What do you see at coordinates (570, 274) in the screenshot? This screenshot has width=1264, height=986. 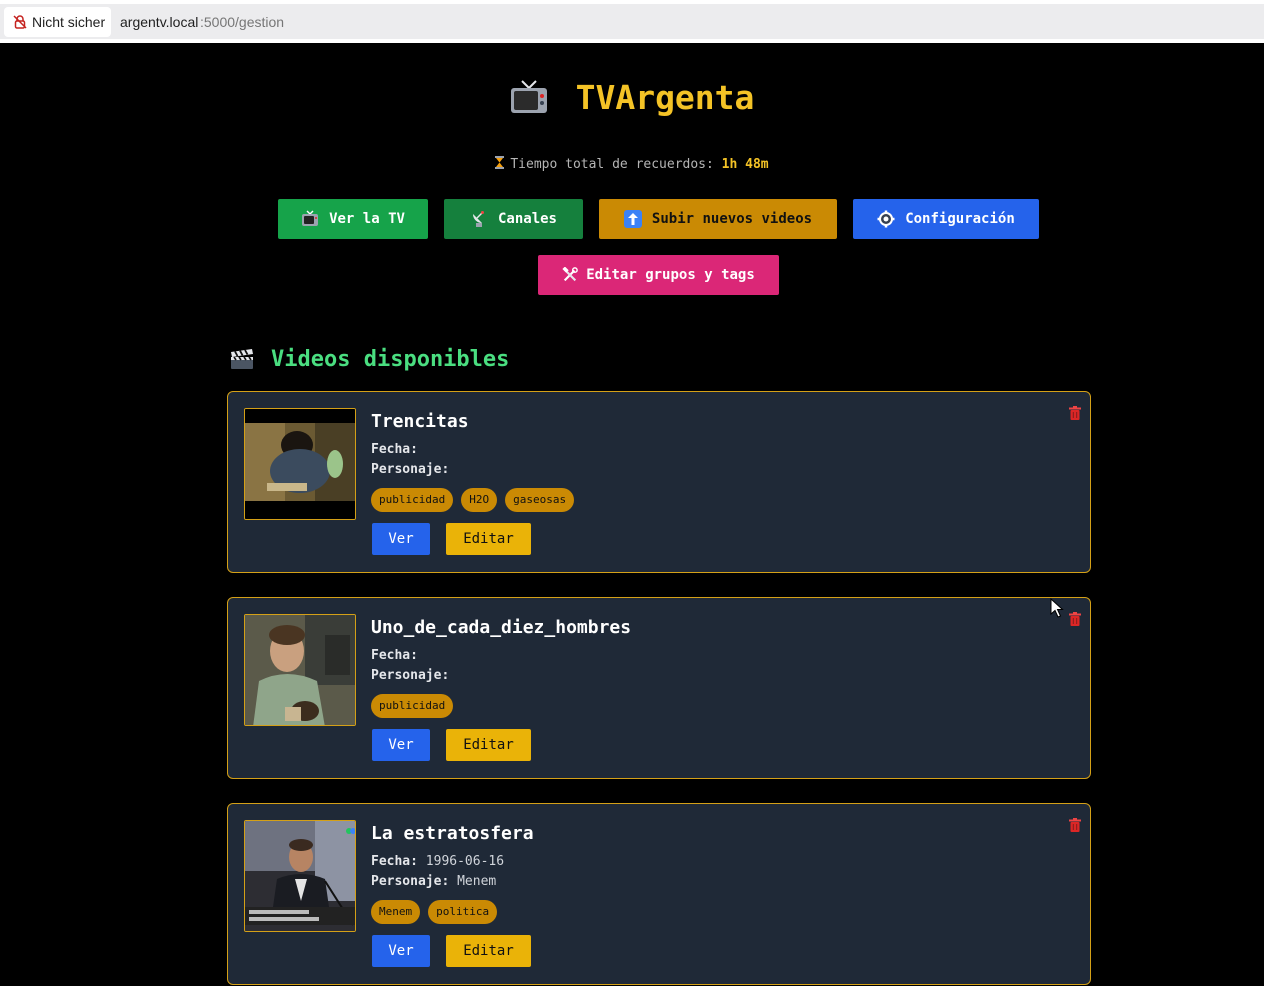 I see `hammer-wrench-icon` at bounding box center [570, 274].